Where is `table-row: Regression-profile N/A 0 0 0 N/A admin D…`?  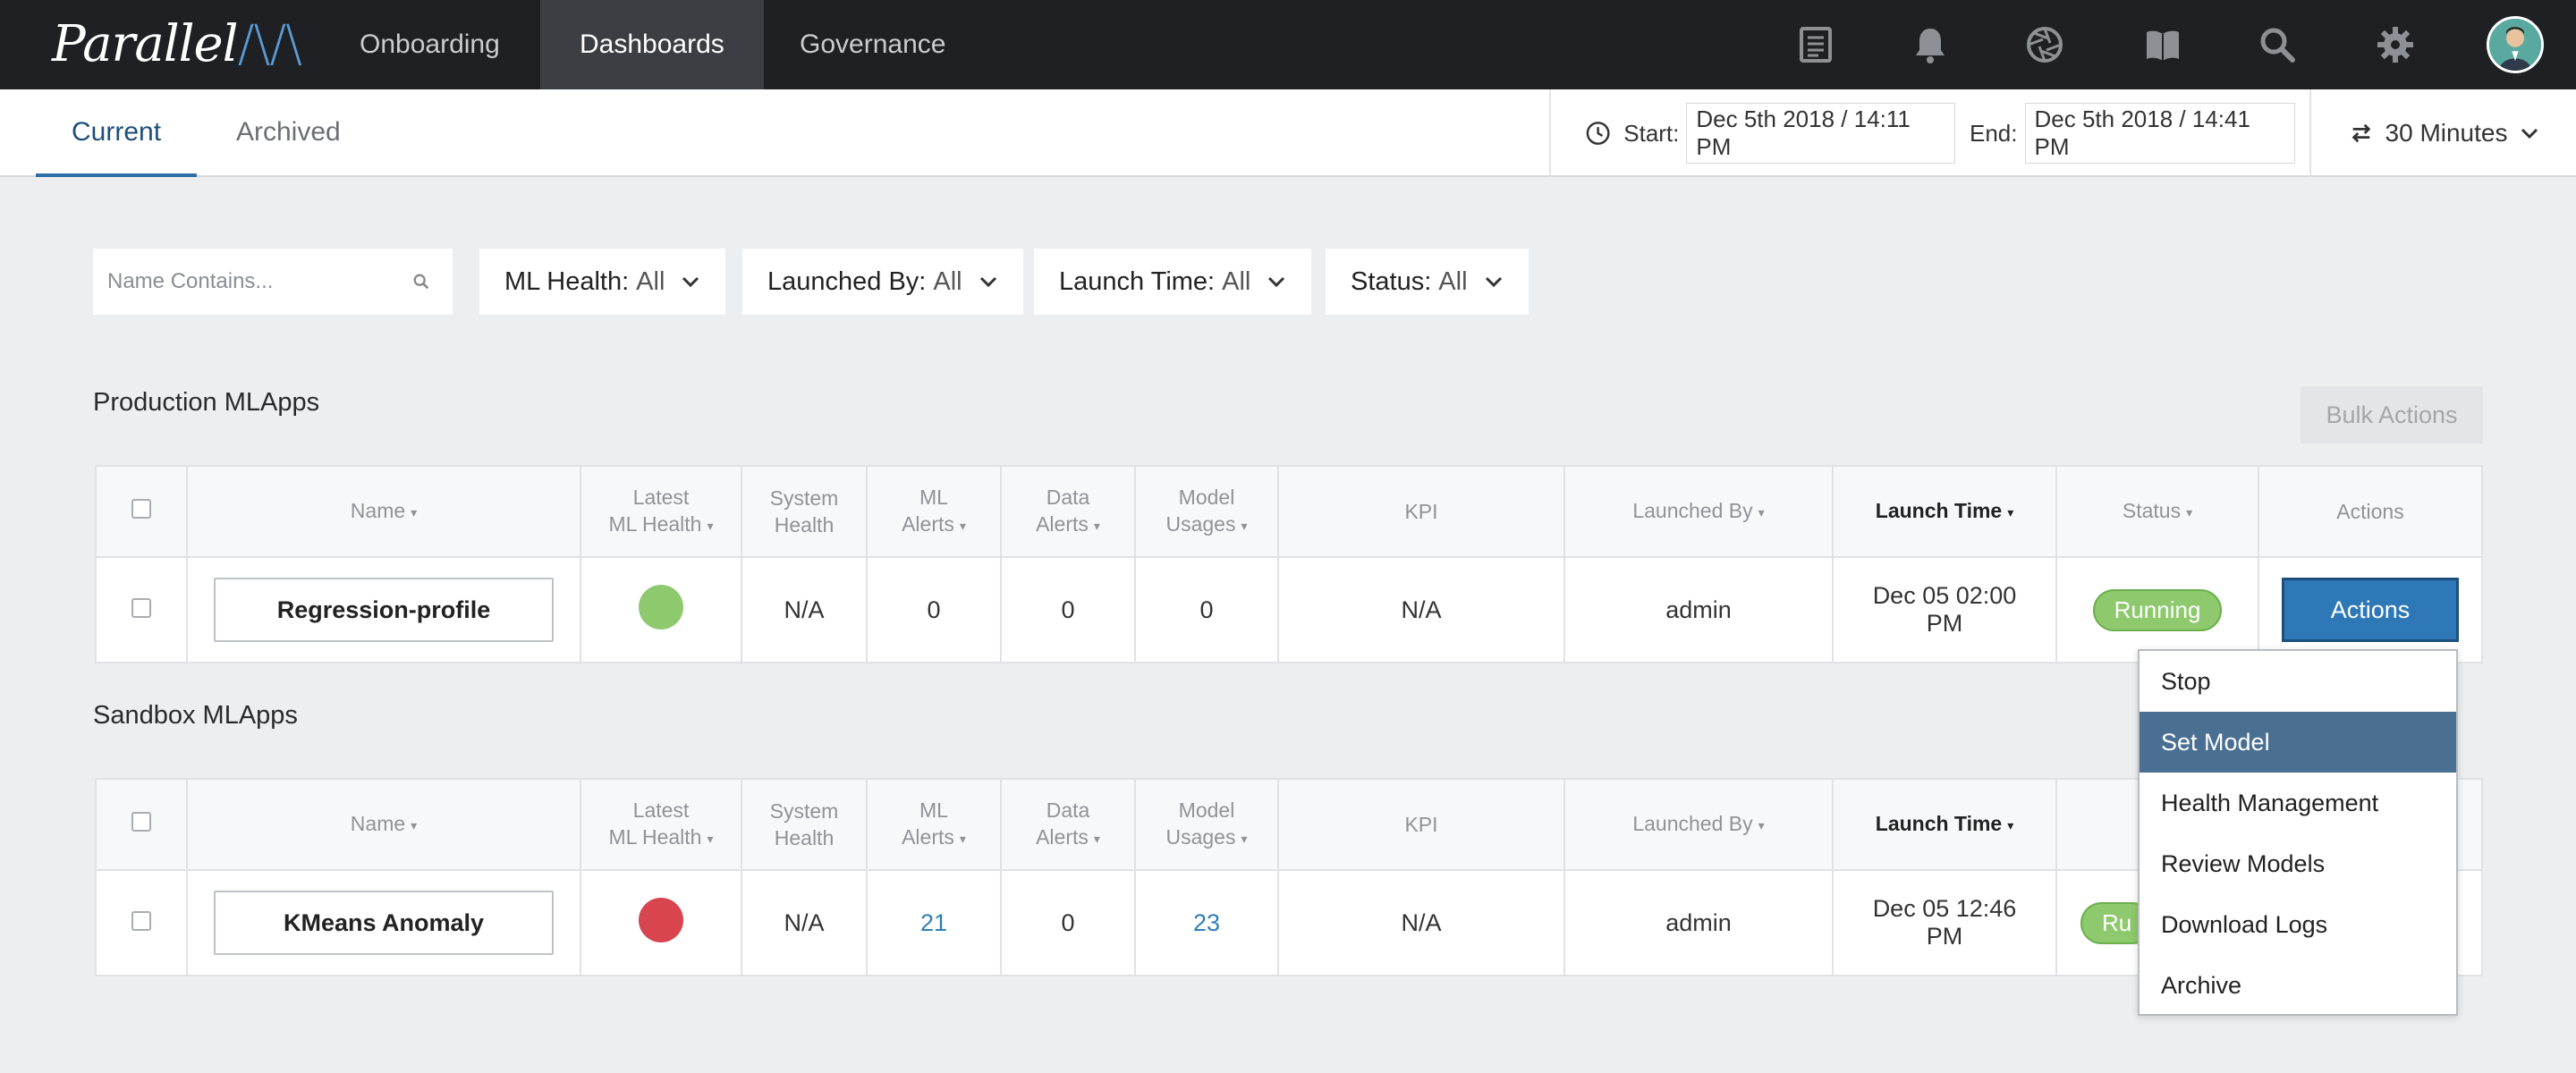
table-row: Regression-profile N/A 0 0 0 N/A admin D… is located at coordinates (1289, 609).